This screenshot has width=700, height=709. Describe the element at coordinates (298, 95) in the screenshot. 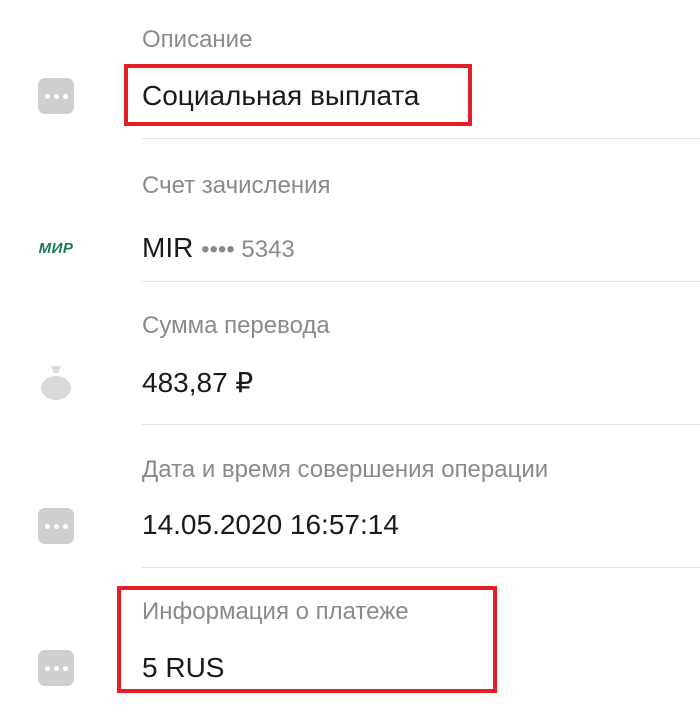

I see `description-highlight-box` at that location.